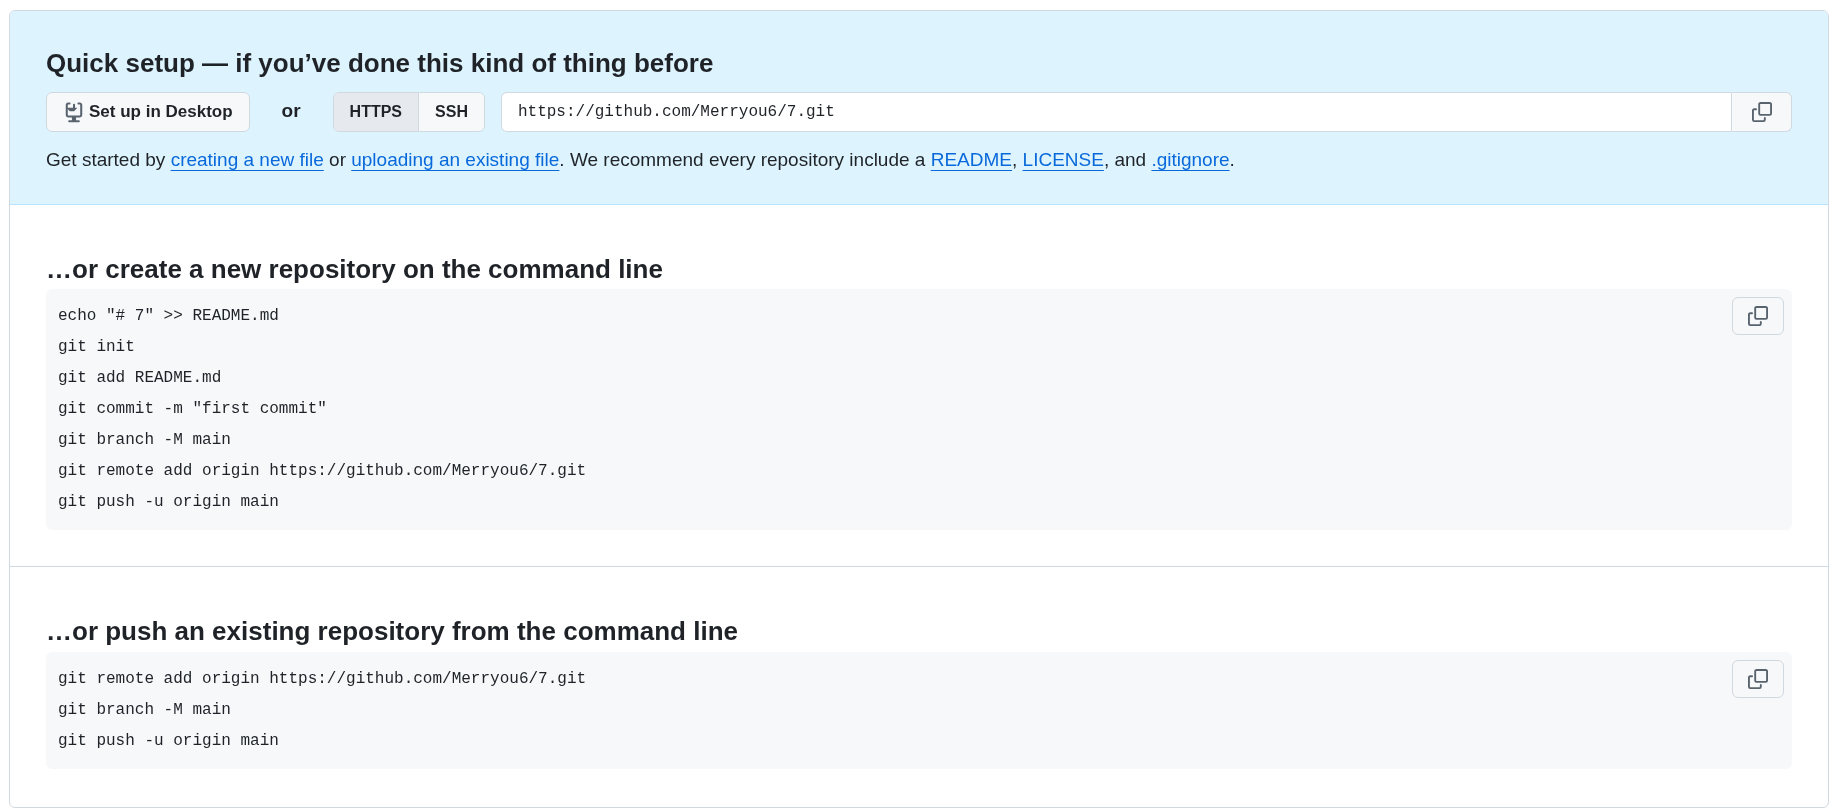 This screenshot has height=812, width=1839. What do you see at coordinates (380, 63) in the screenshot?
I see `section-heading: Quick setup — if you’ve done this kind of thing before` at bounding box center [380, 63].